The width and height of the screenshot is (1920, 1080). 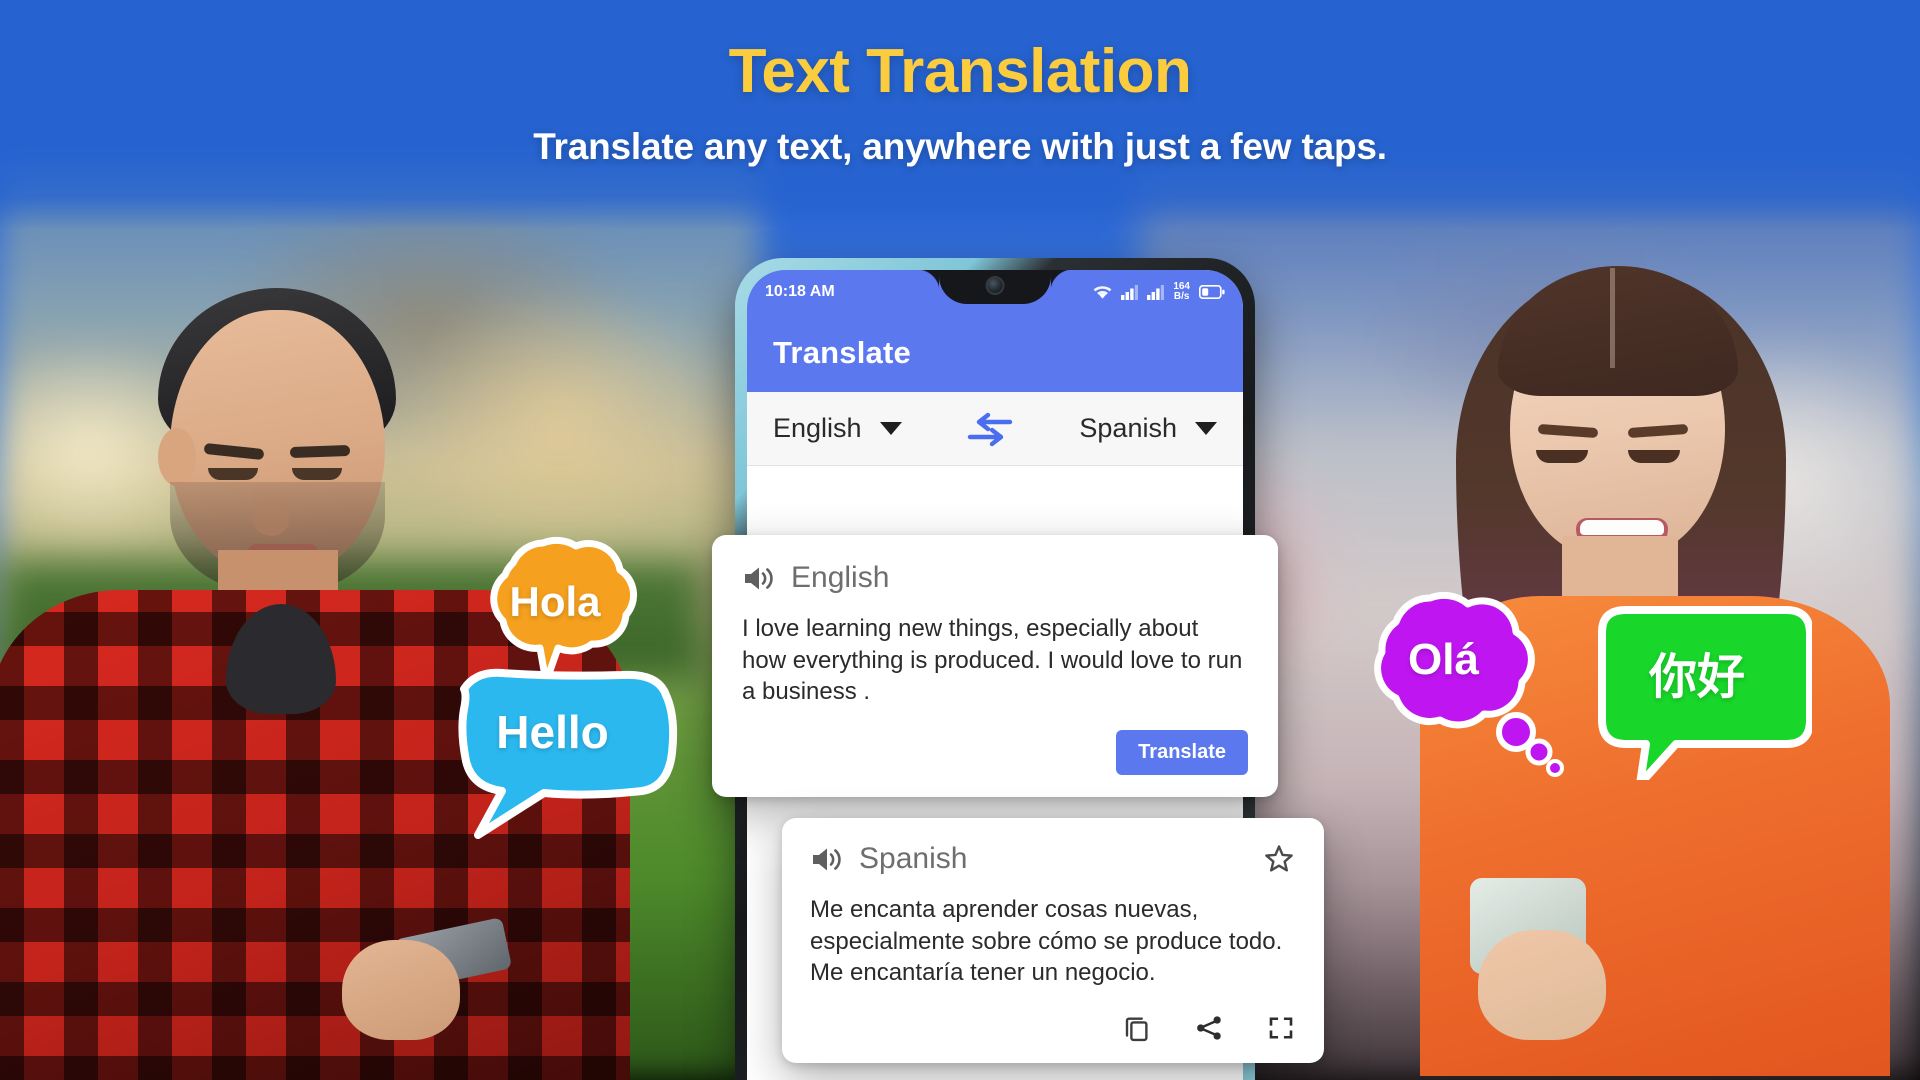 I want to click on status-time: 10:18 AM, so click(x=800, y=291).